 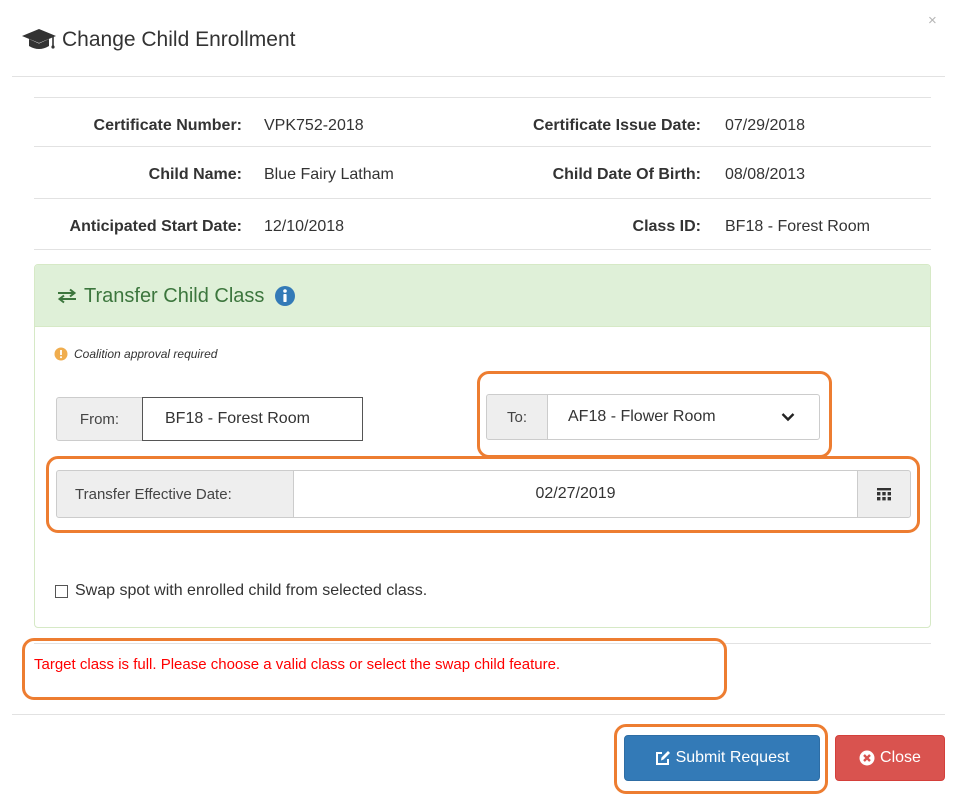 What do you see at coordinates (797, 226) in the screenshot?
I see `class-id-value: BF18 - Forest Room` at bounding box center [797, 226].